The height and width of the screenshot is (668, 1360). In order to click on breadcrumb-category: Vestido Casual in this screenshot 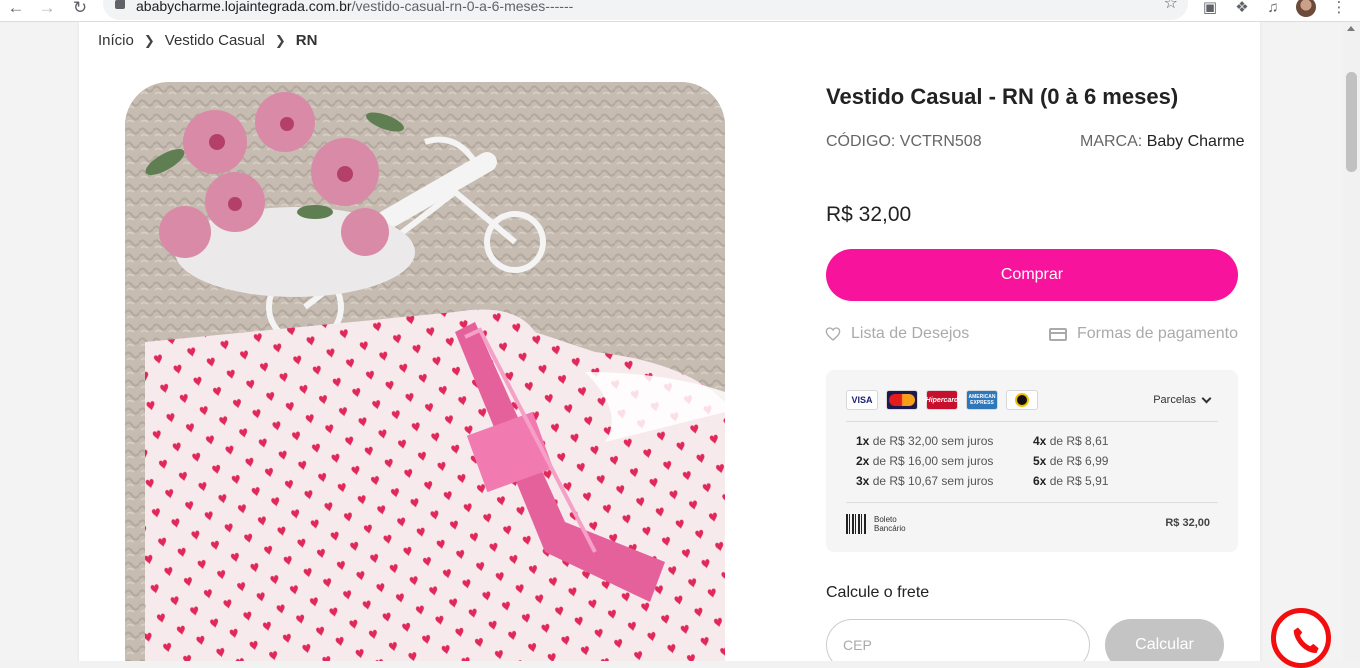, I will do `click(215, 40)`.